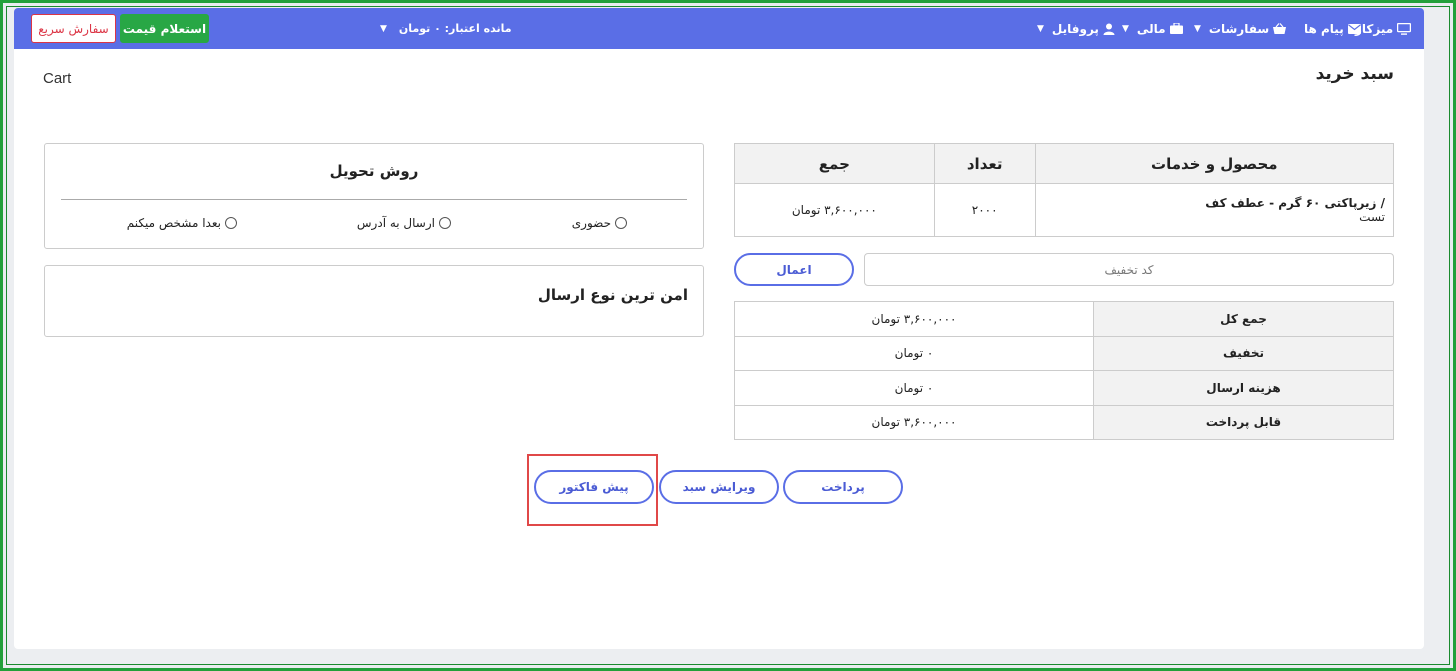 This screenshot has width=1456, height=671. I want to click on credit-dropdown: ▼ مانده اعتبار: ۰ تومان, so click(446, 28).